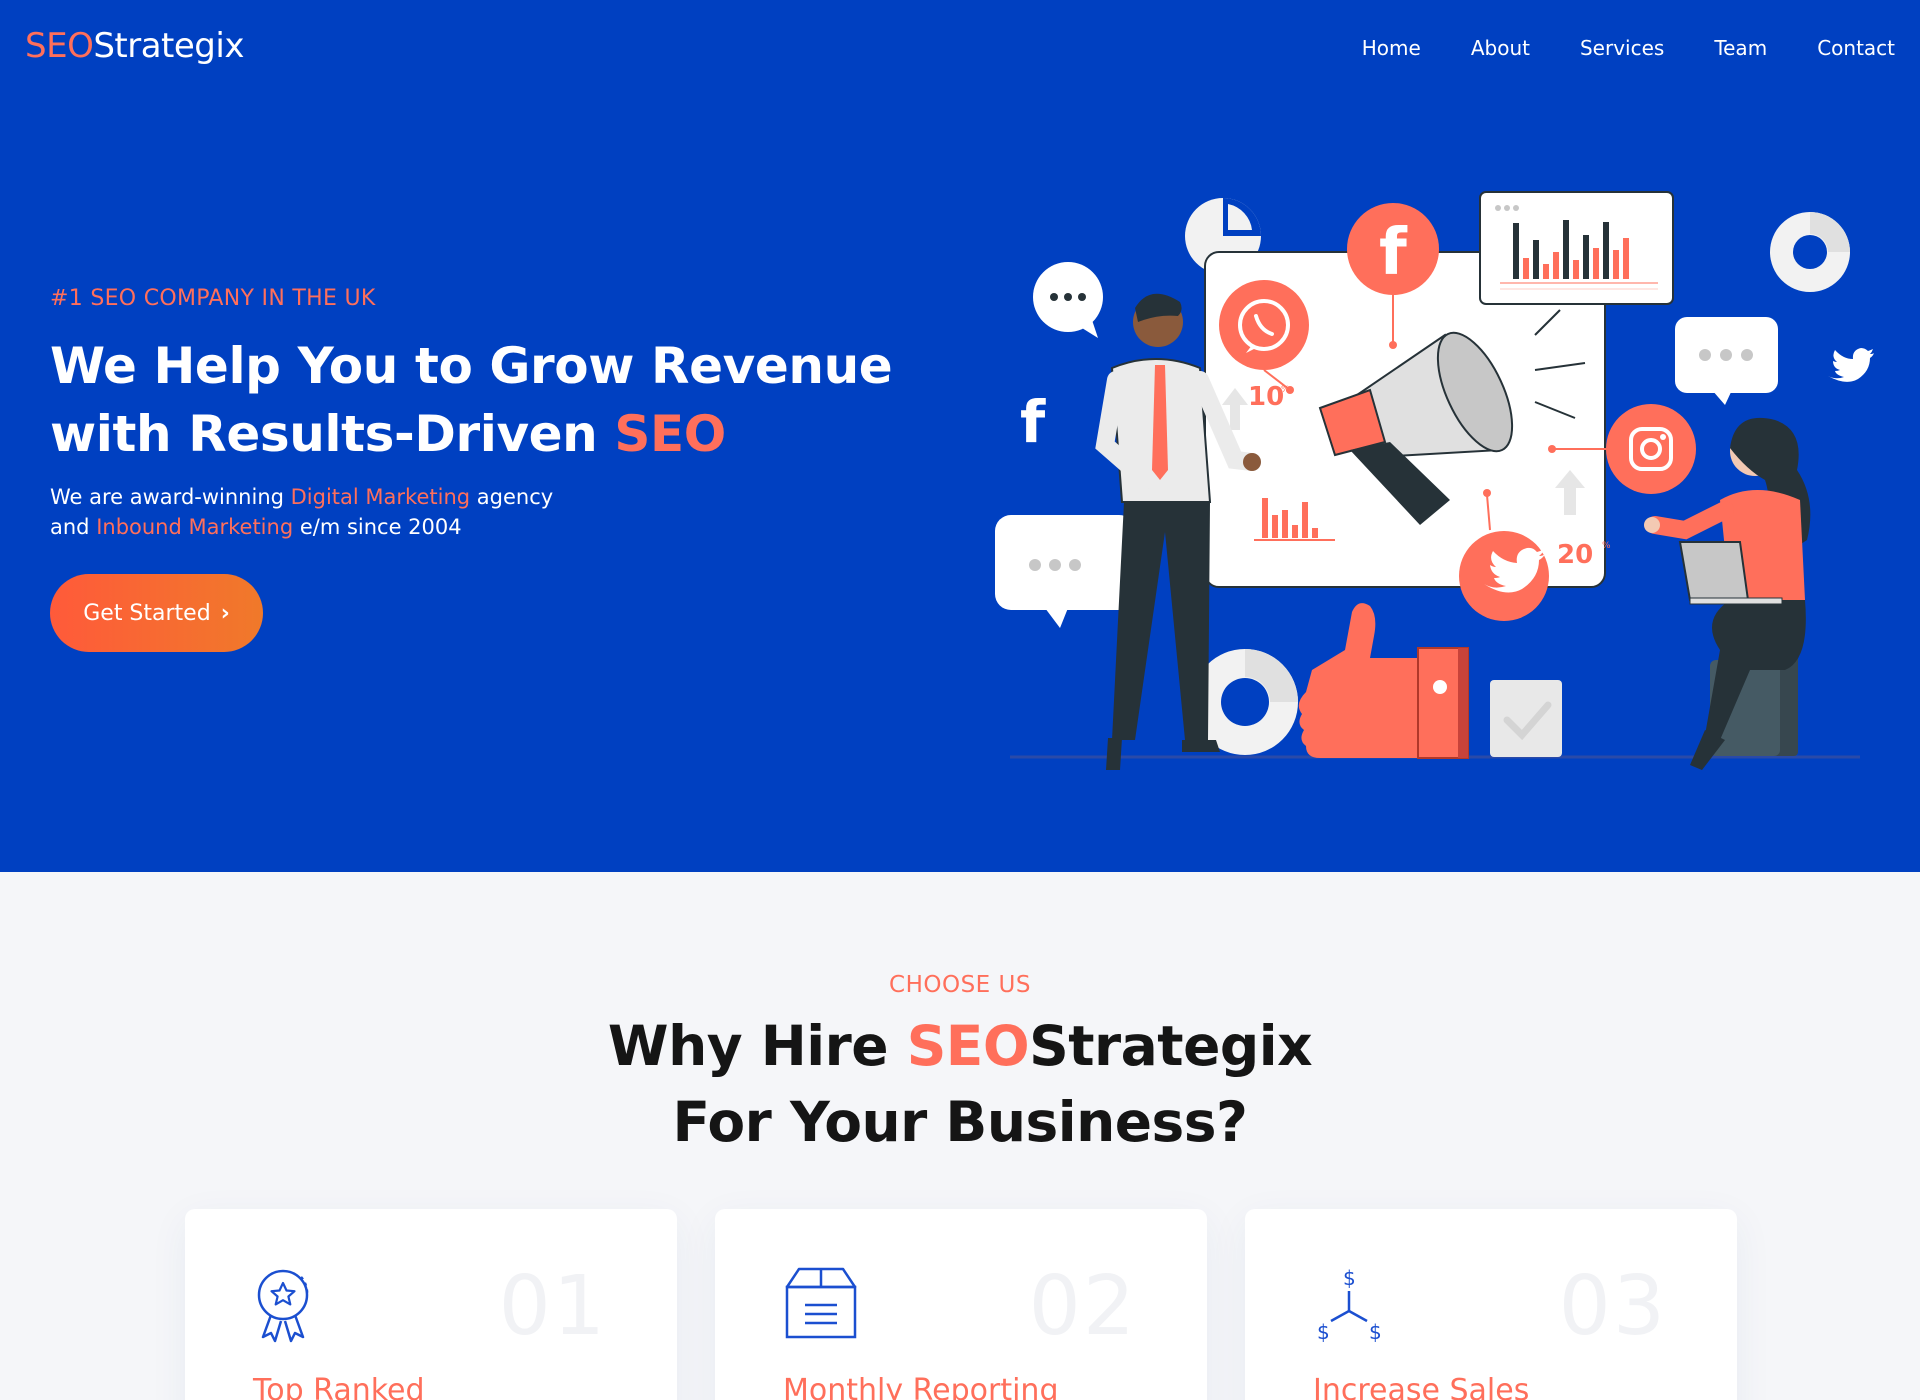 The image size is (1920, 1400). What do you see at coordinates (377, 527) in the screenshot?
I see `sub-text: e/m since 2004` at bounding box center [377, 527].